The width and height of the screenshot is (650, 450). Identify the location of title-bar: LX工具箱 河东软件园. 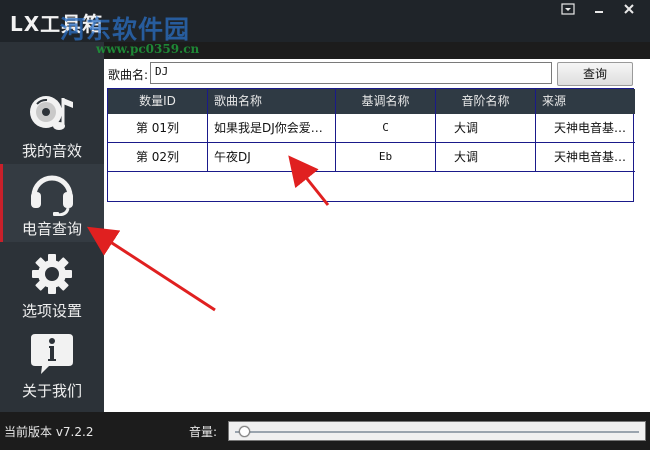
(325, 22).